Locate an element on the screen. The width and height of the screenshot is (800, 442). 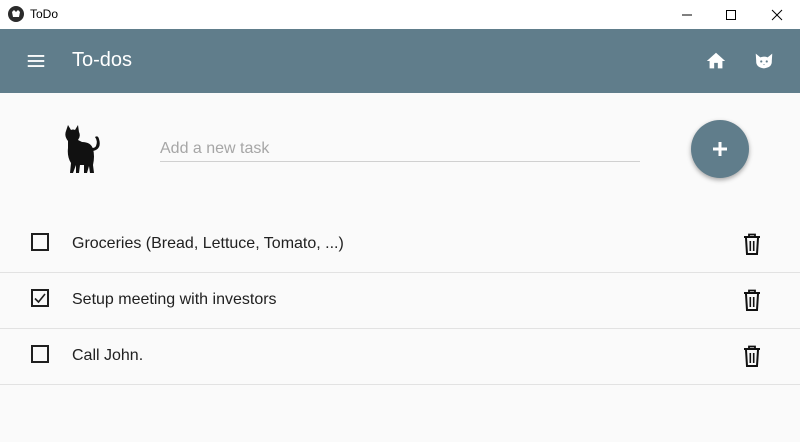
add-task-button is located at coordinates (720, 149).